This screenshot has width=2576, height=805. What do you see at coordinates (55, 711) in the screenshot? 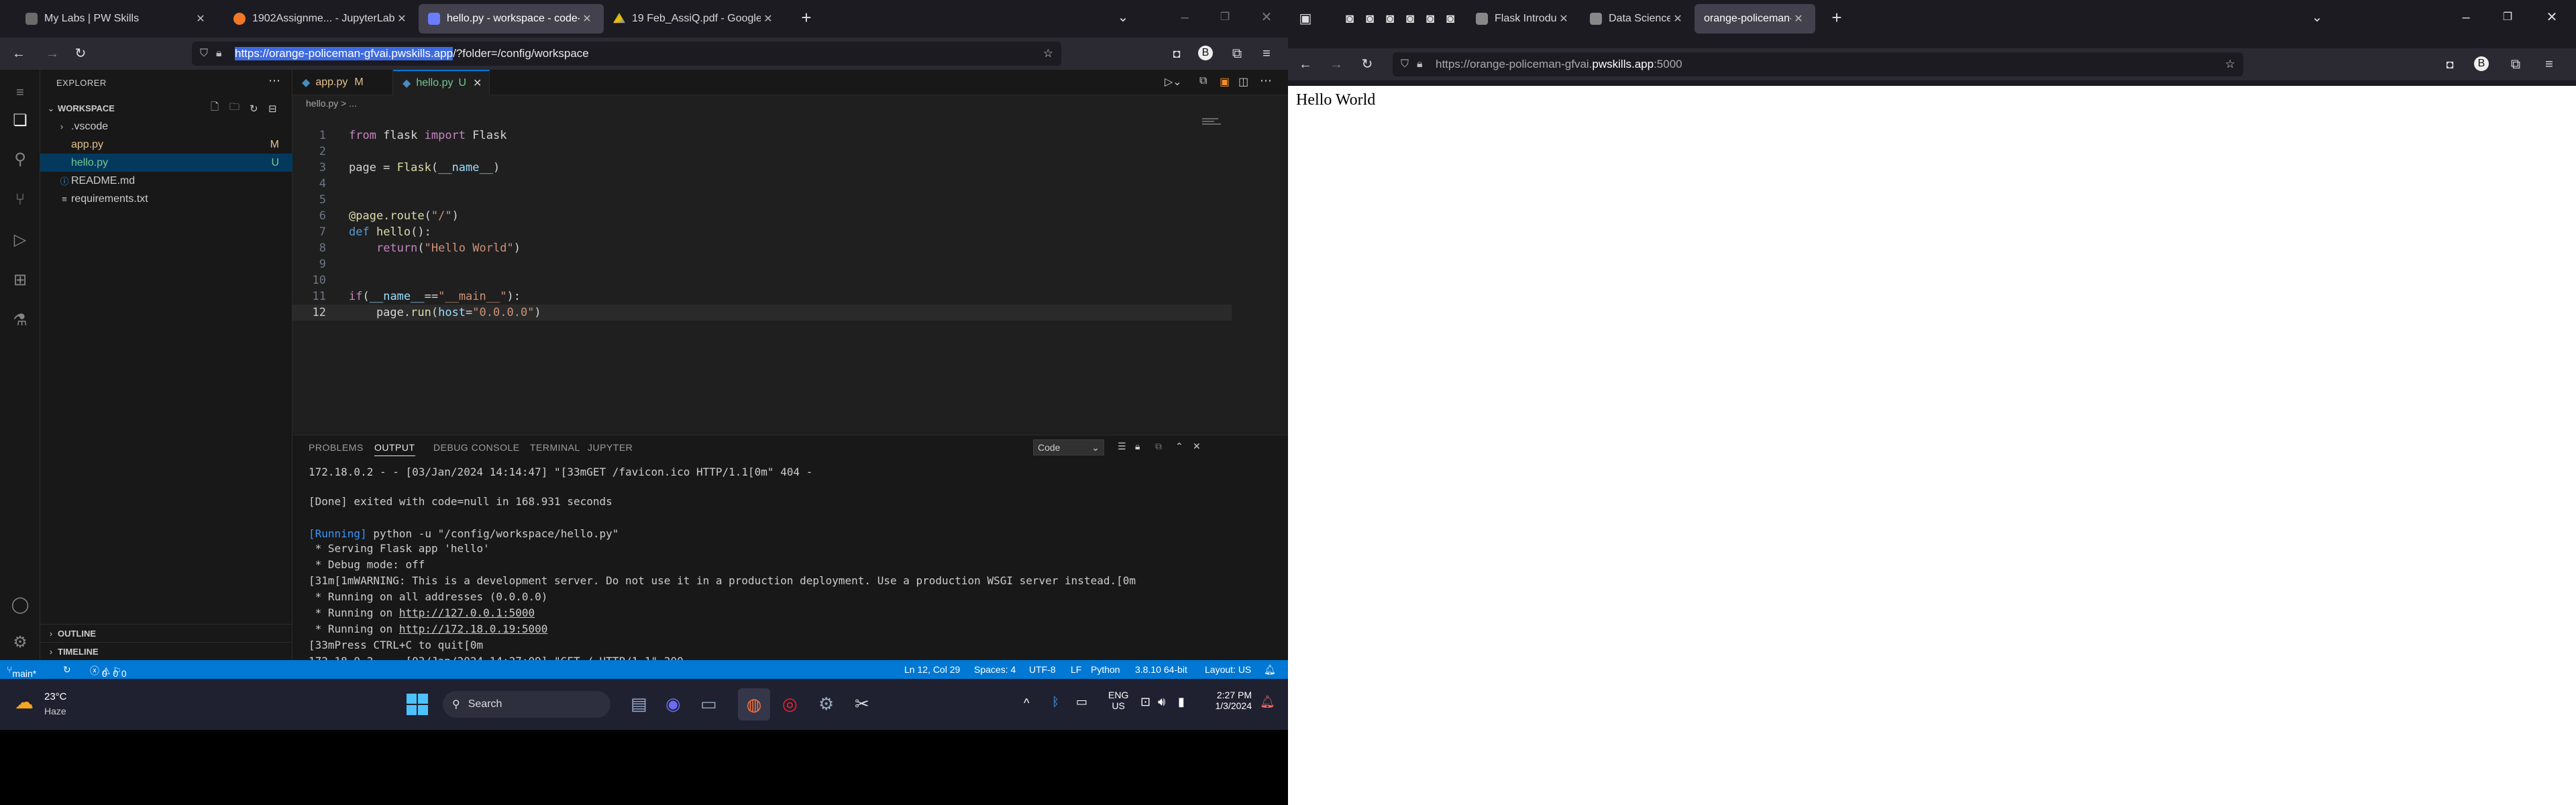
I see `weather-desc: Haze` at bounding box center [55, 711].